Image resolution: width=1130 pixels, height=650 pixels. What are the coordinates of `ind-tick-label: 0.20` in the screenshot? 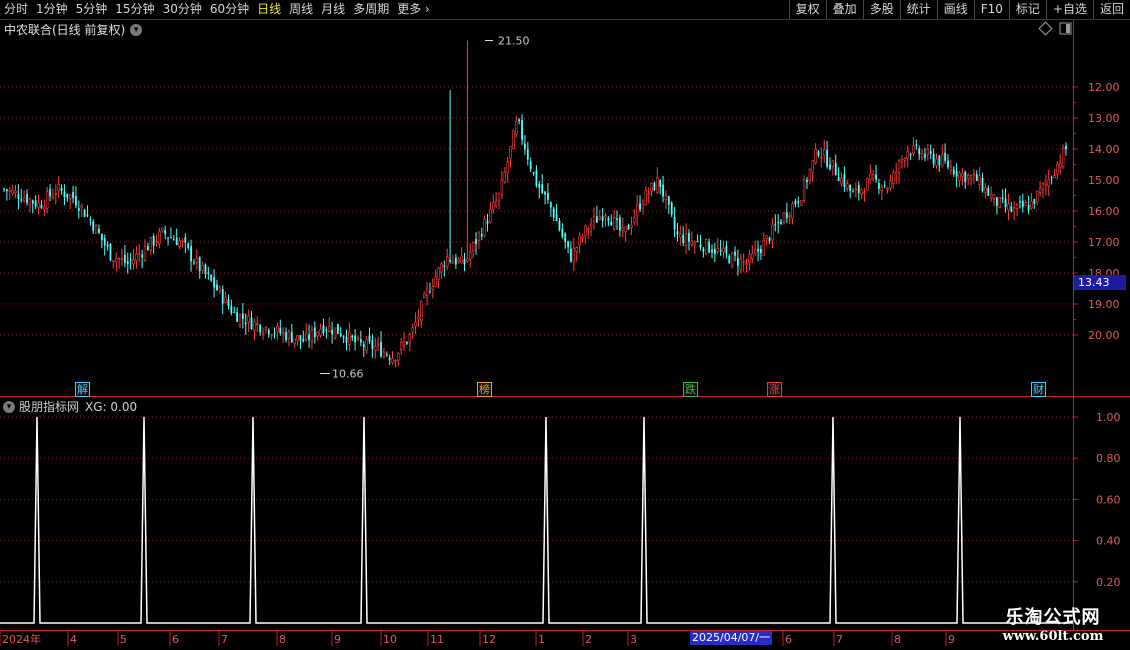 It's located at (1108, 582).